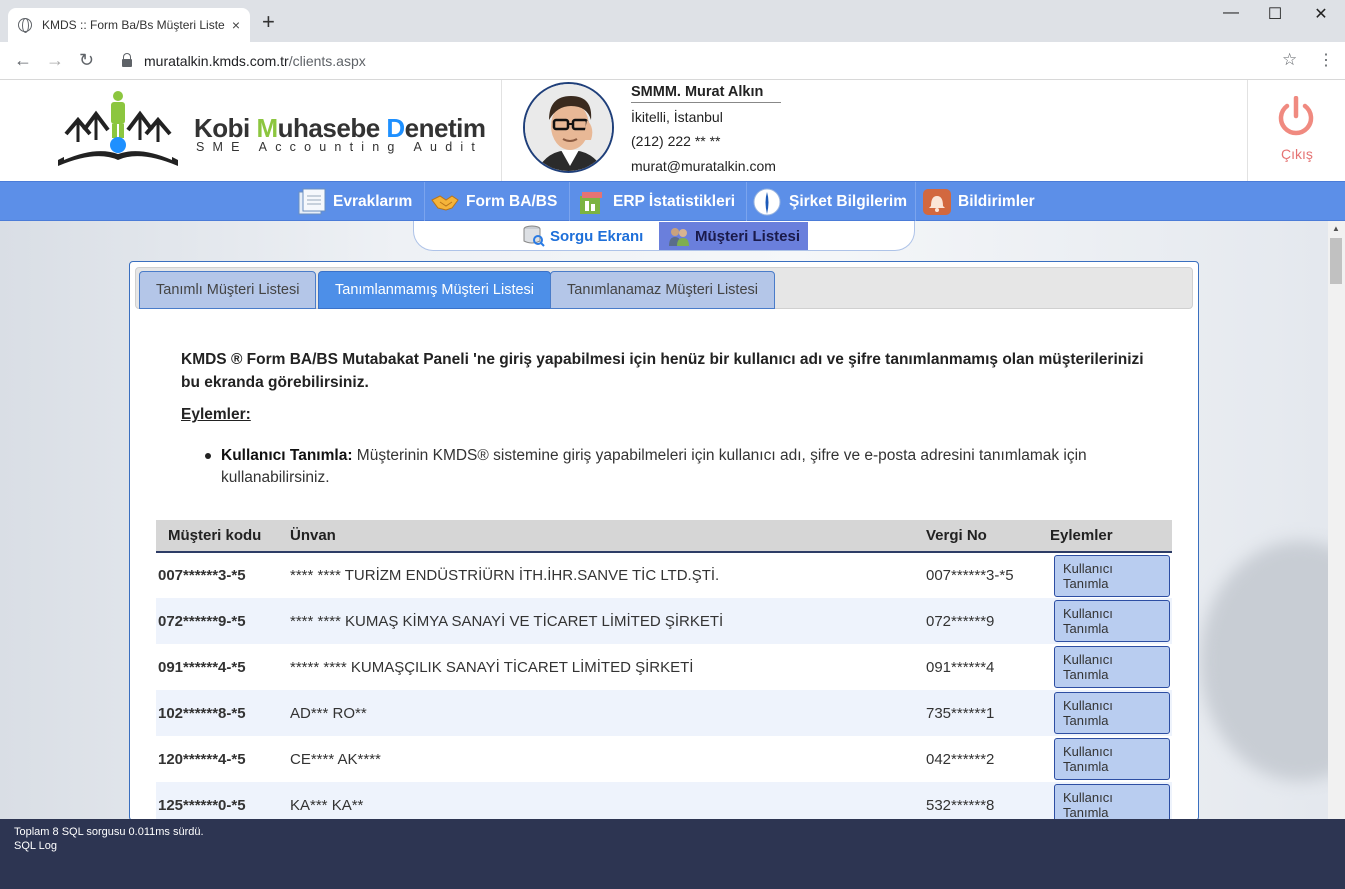 The height and width of the screenshot is (889, 1345). I want to click on lock-icon, so click(127, 60).